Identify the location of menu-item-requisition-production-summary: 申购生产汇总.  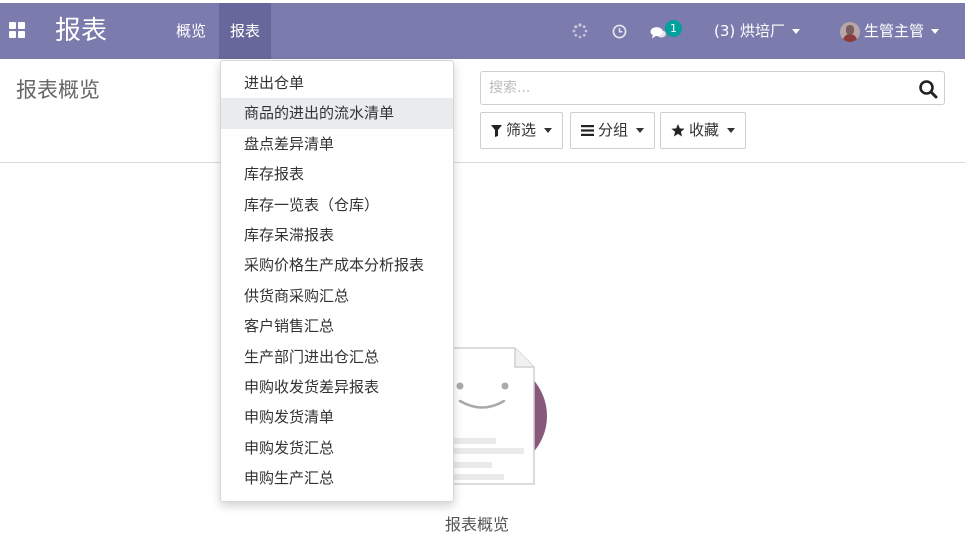
(337, 478).